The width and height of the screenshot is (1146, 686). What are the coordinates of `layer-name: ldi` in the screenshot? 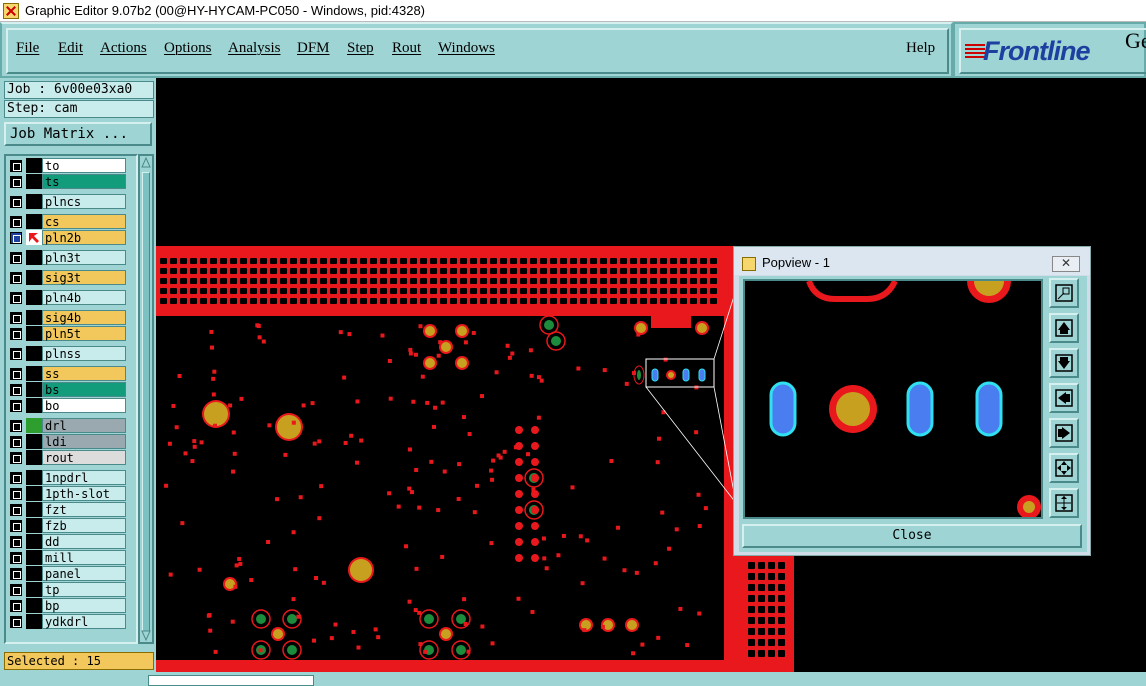 It's located at (84, 441).